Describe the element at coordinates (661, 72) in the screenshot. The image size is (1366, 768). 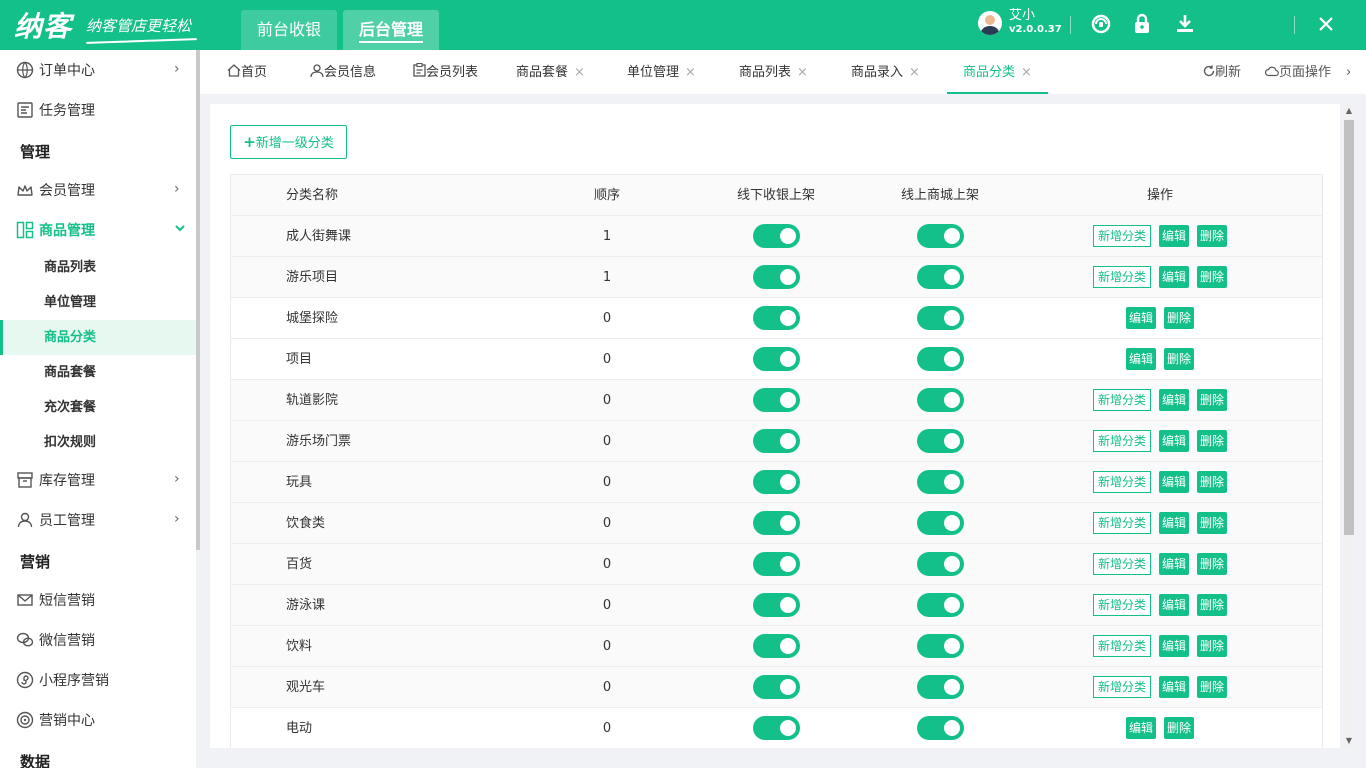
I see `tab-unit-mgmt: 单位管理 ×` at that location.